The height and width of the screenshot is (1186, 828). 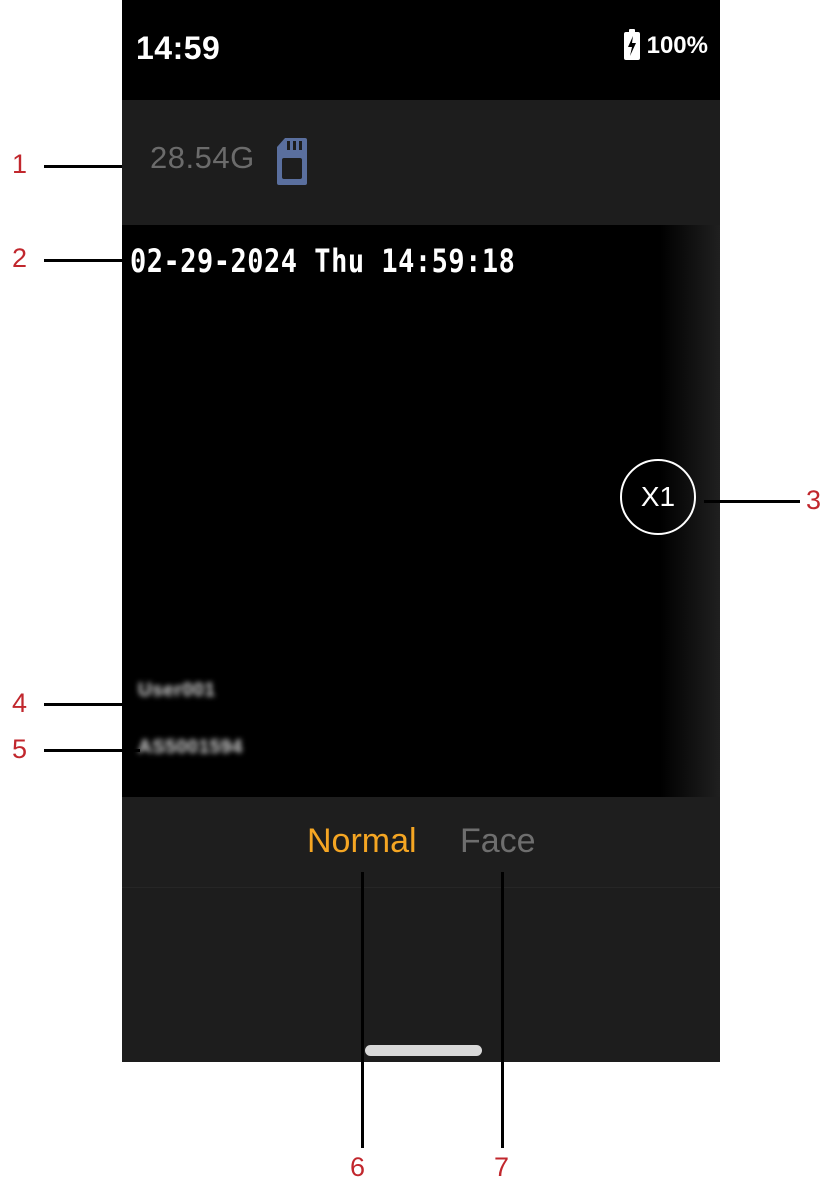 What do you see at coordinates (20, 749) in the screenshot?
I see `callout-number-5: 5` at bounding box center [20, 749].